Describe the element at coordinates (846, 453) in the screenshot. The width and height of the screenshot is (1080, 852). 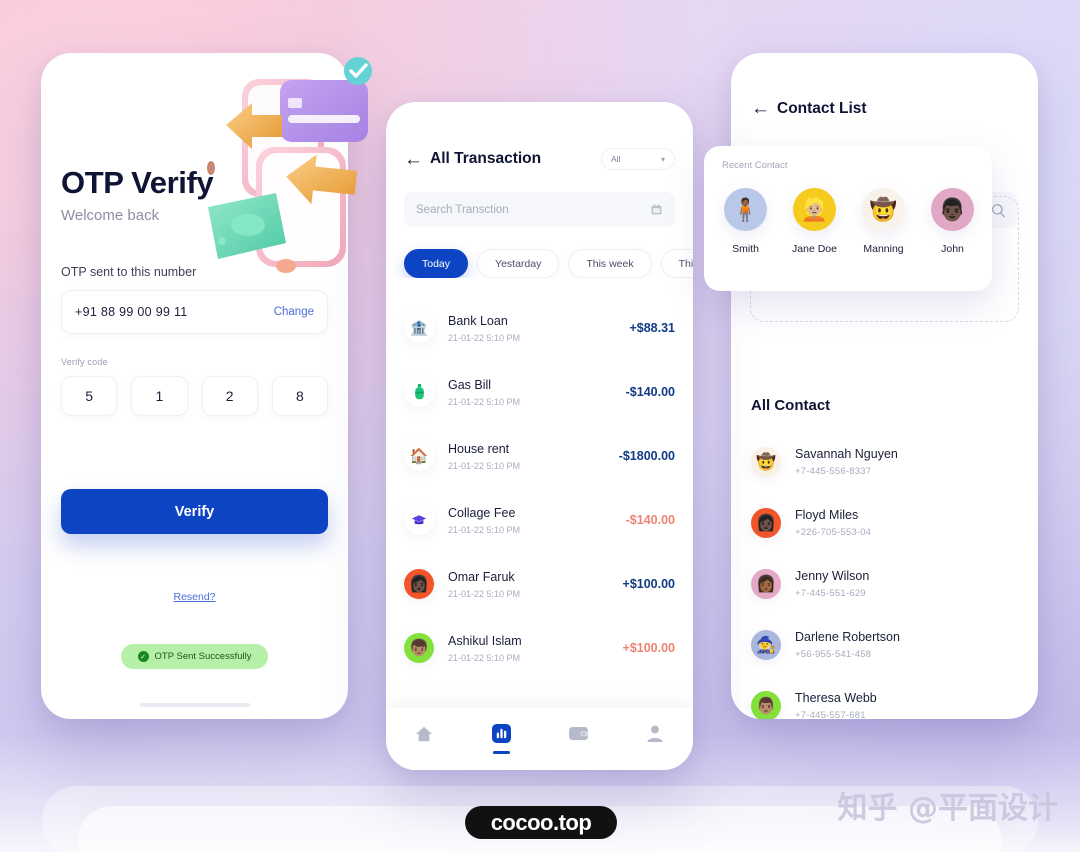
I see `contact-name: Savannah Nguyen` at that location.